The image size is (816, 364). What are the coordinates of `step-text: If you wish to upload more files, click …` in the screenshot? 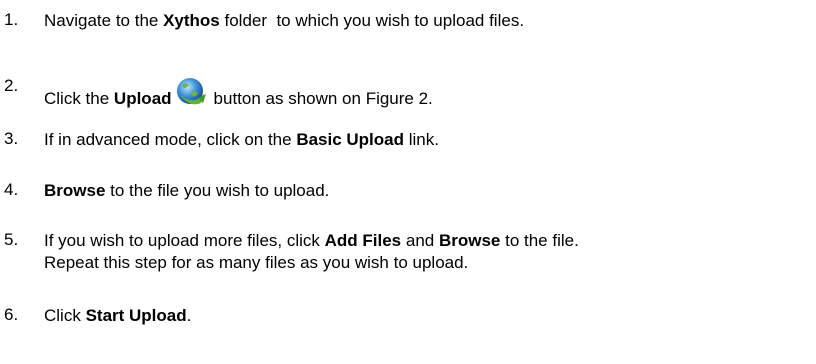 It's located at (311, 251).